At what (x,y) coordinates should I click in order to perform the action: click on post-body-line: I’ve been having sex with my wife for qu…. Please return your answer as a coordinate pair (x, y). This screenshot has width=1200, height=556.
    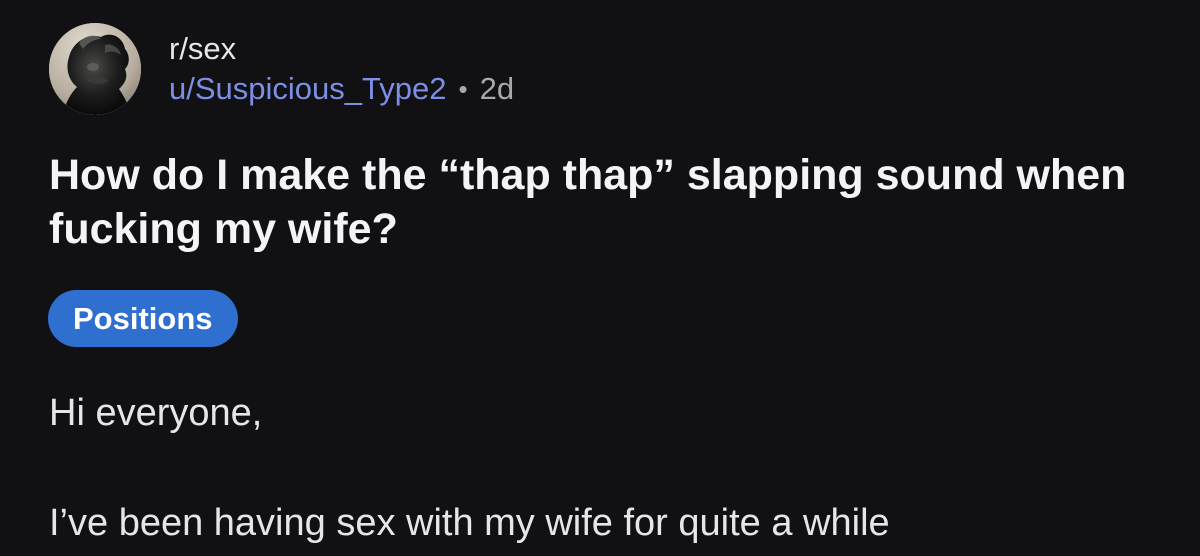
    Looking at the image, I should click on (469, 523).